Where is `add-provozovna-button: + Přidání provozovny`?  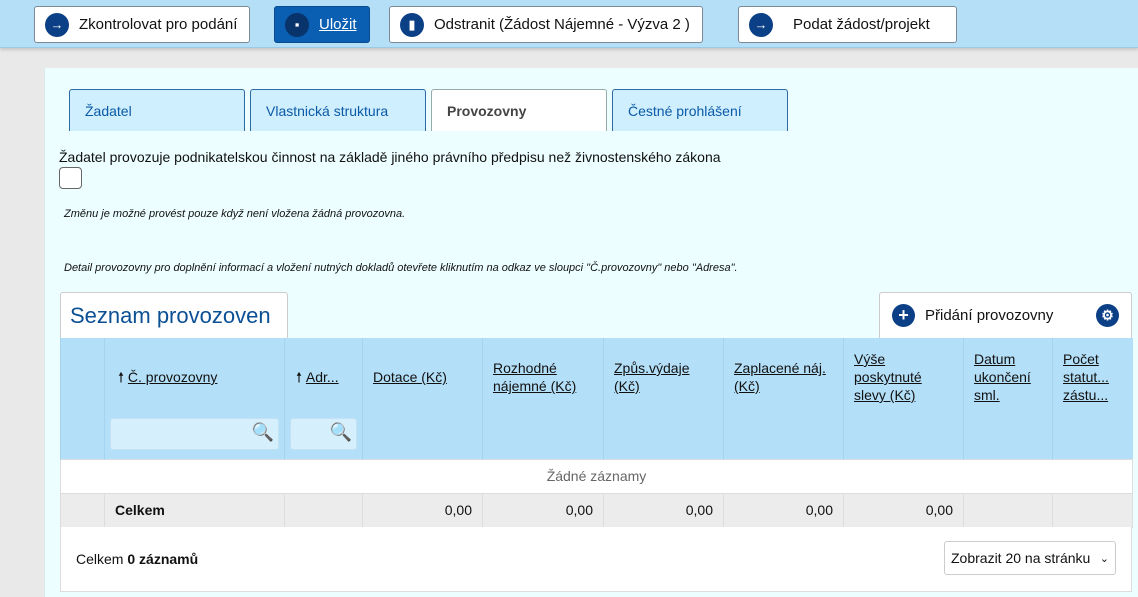
add-provozovna-button: + Přidání provozovny is located at coordinates (972, 315).